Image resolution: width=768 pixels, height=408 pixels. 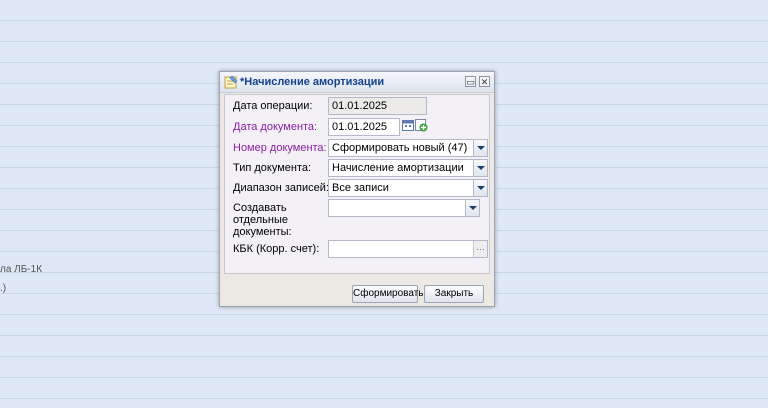 What do you see at coordinates (275, 127) in the screenshot?
I see `document-date-label: Дата документа:` at bounding box center [275, 127].